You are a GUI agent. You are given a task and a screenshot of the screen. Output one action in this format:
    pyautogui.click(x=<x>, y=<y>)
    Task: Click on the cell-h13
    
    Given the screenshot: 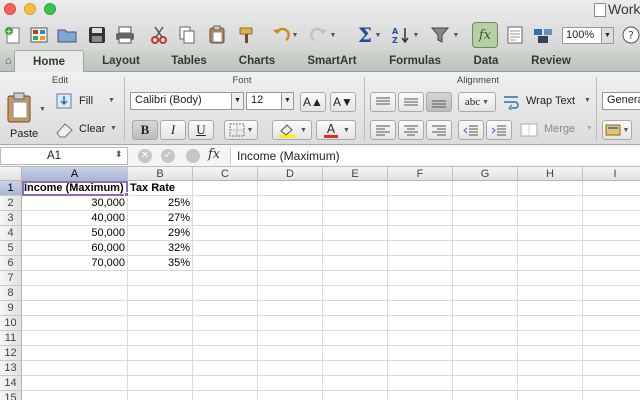 What is the action you would take?
    pyautogui.click(x=550, y=368)
    